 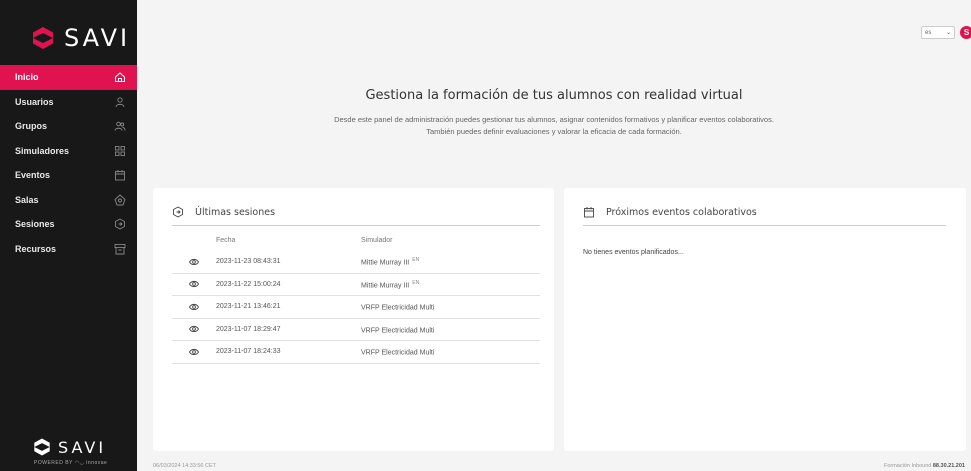 I want to click on events-card-header: Próximos eventos colaborativos, so click(x=670, y=212).